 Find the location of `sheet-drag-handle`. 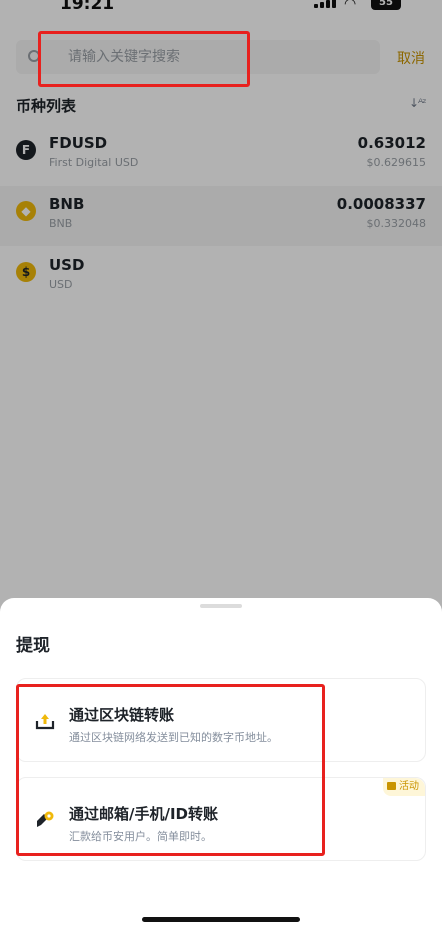

sheet-drag-handle is located at coordinates (221, 606).